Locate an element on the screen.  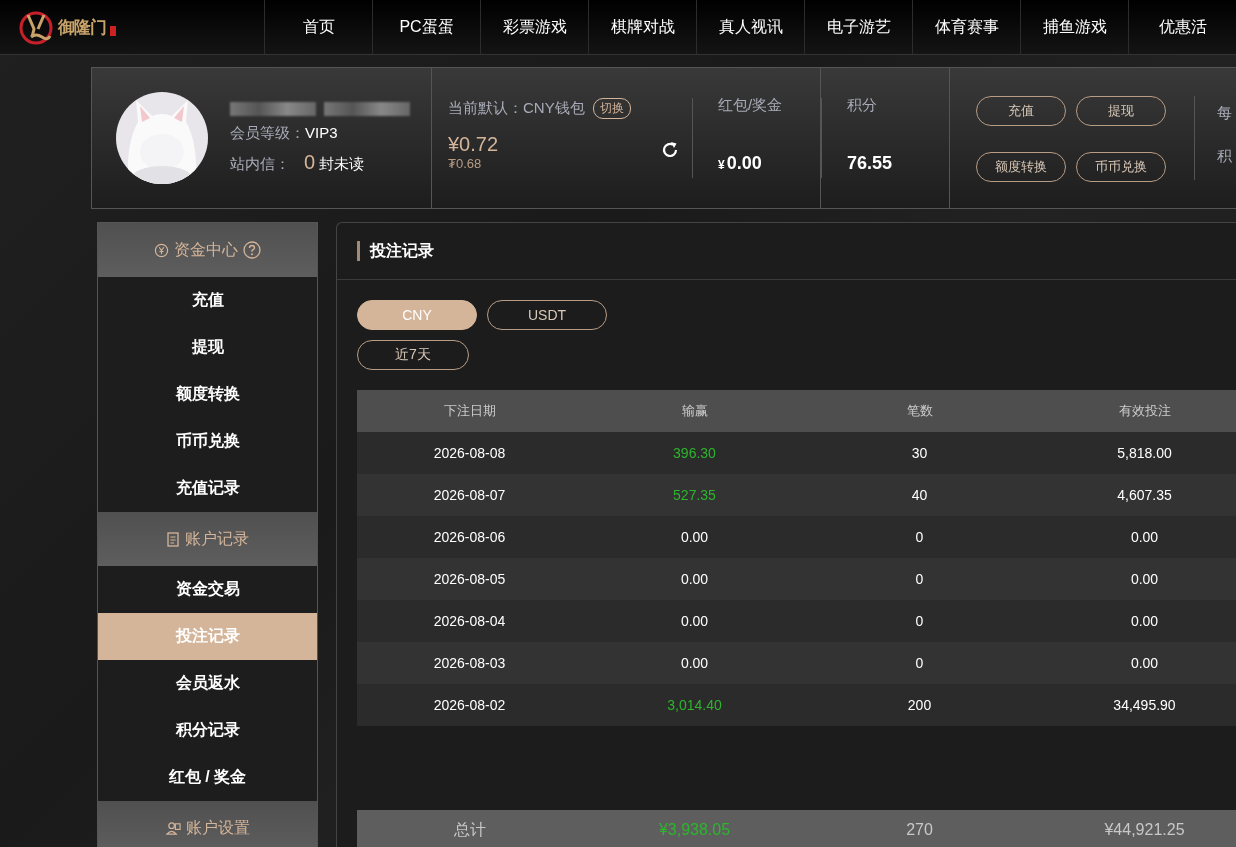
table-cell: 2026-08-08 is located at coordinates (469, 453).